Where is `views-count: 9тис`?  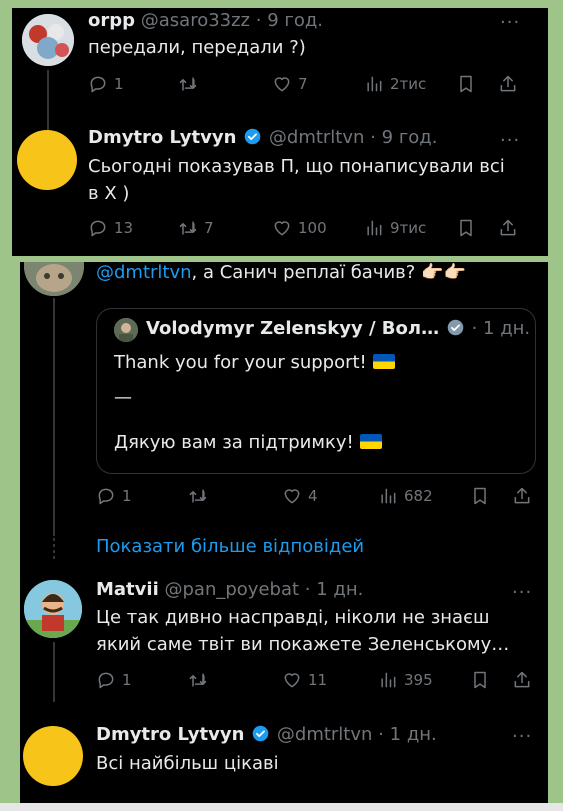
views-count: 9тис is located at coordinates (408, 228).